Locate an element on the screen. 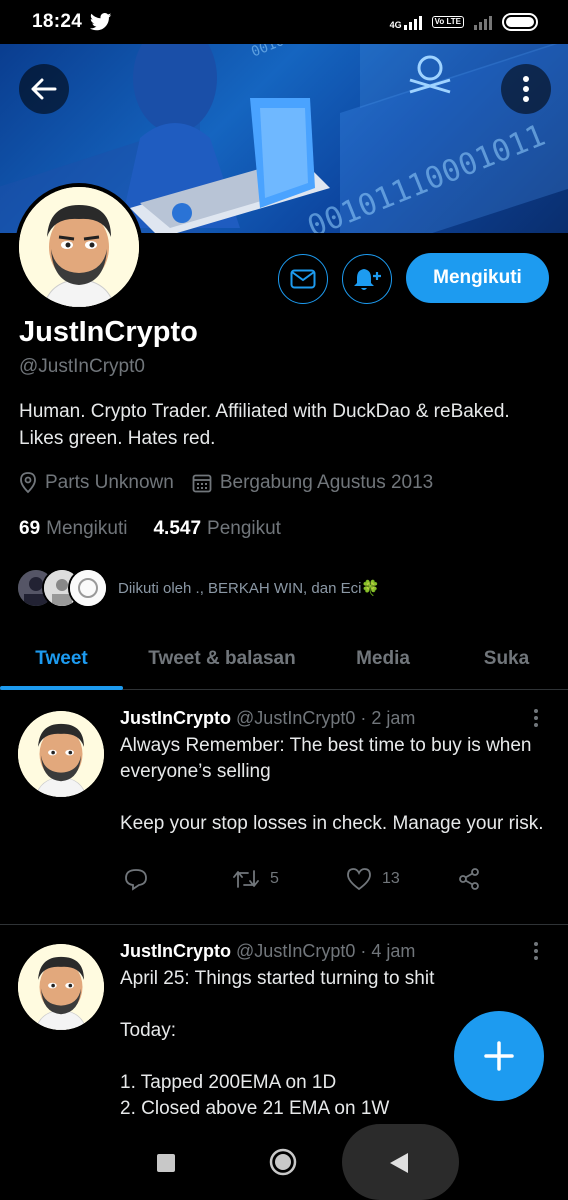 The width and height of the screenshot is (568, 1200). back-arrow-icon is located at coordinates (44, 89).